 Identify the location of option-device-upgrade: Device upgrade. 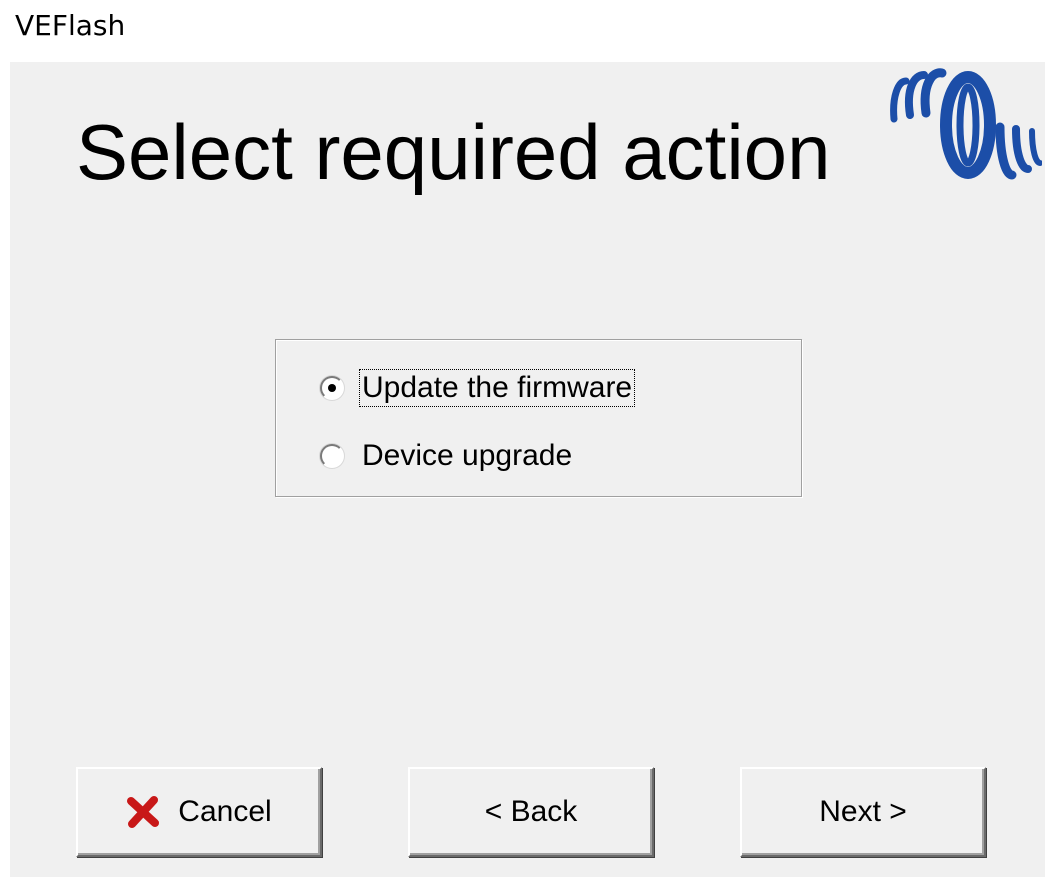
(447, 456).